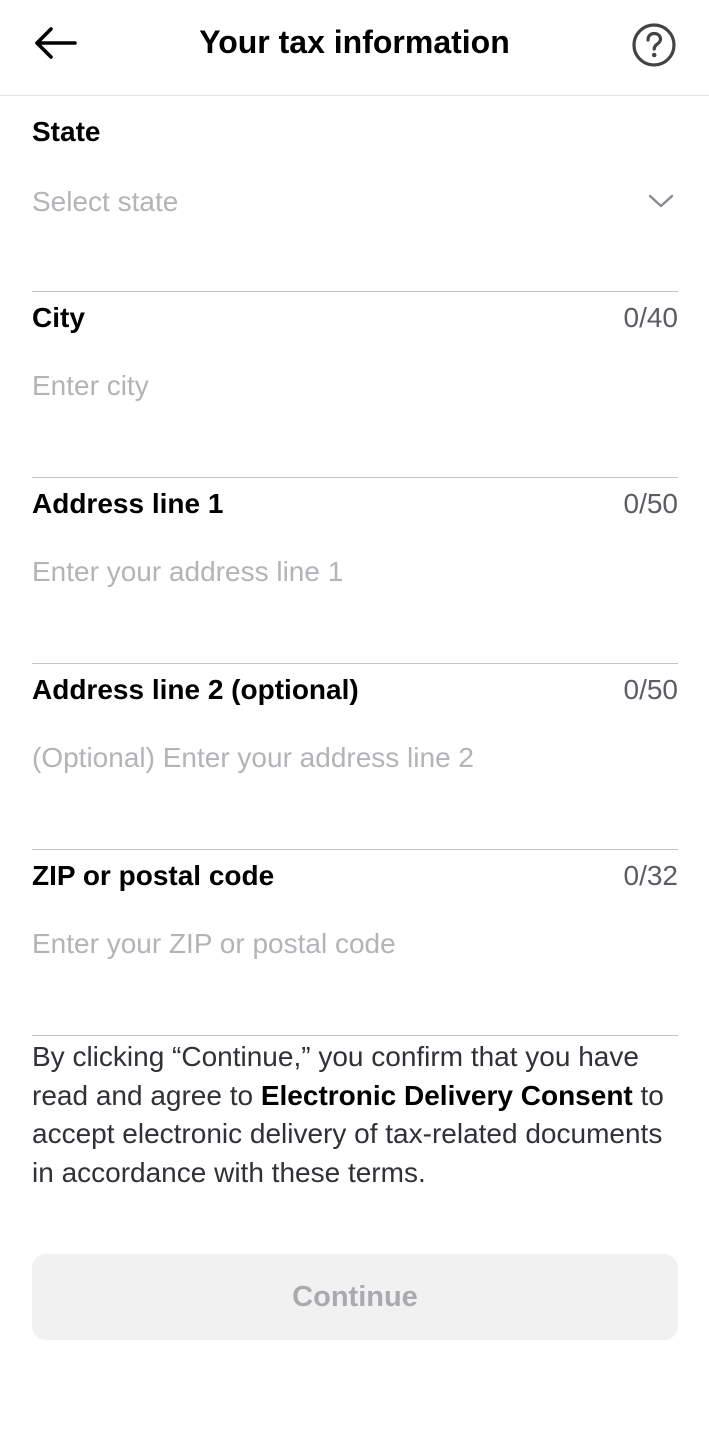 The height and width of the screenshot is (1442, 709). I want to click on question-circle-icon, so click(654, 47).